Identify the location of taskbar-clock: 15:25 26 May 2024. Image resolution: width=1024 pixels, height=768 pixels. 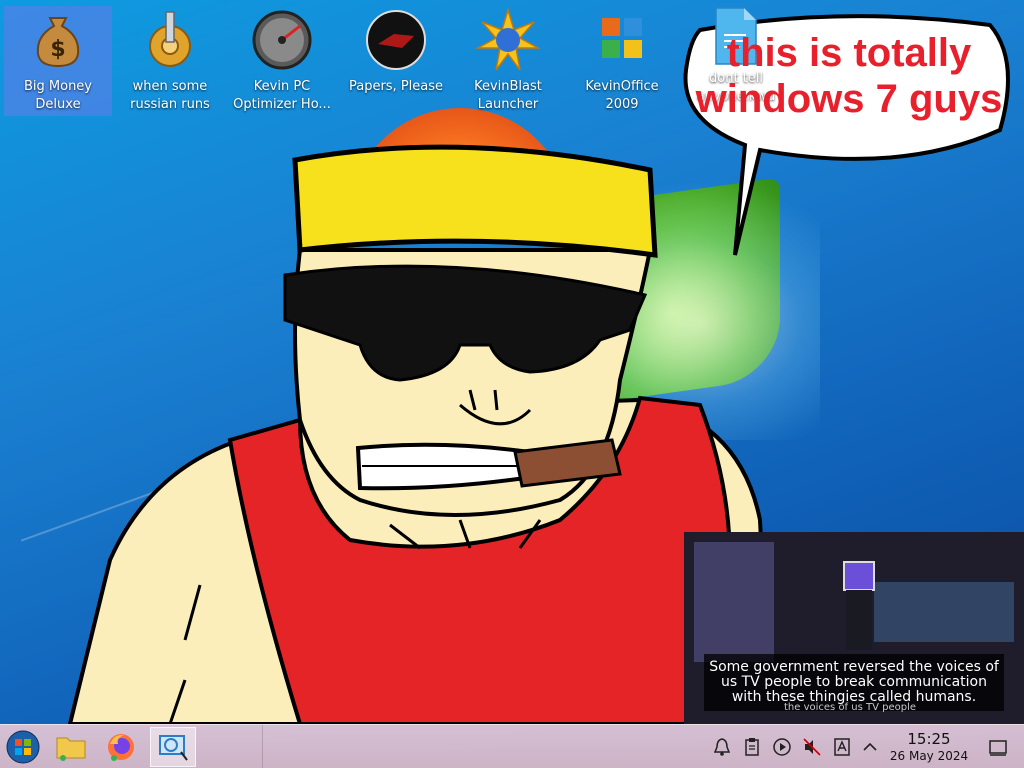
(929, 747).